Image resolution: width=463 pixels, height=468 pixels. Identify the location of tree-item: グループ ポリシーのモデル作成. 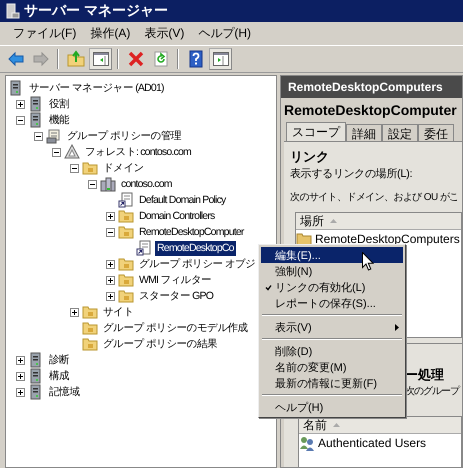
(175, 328).